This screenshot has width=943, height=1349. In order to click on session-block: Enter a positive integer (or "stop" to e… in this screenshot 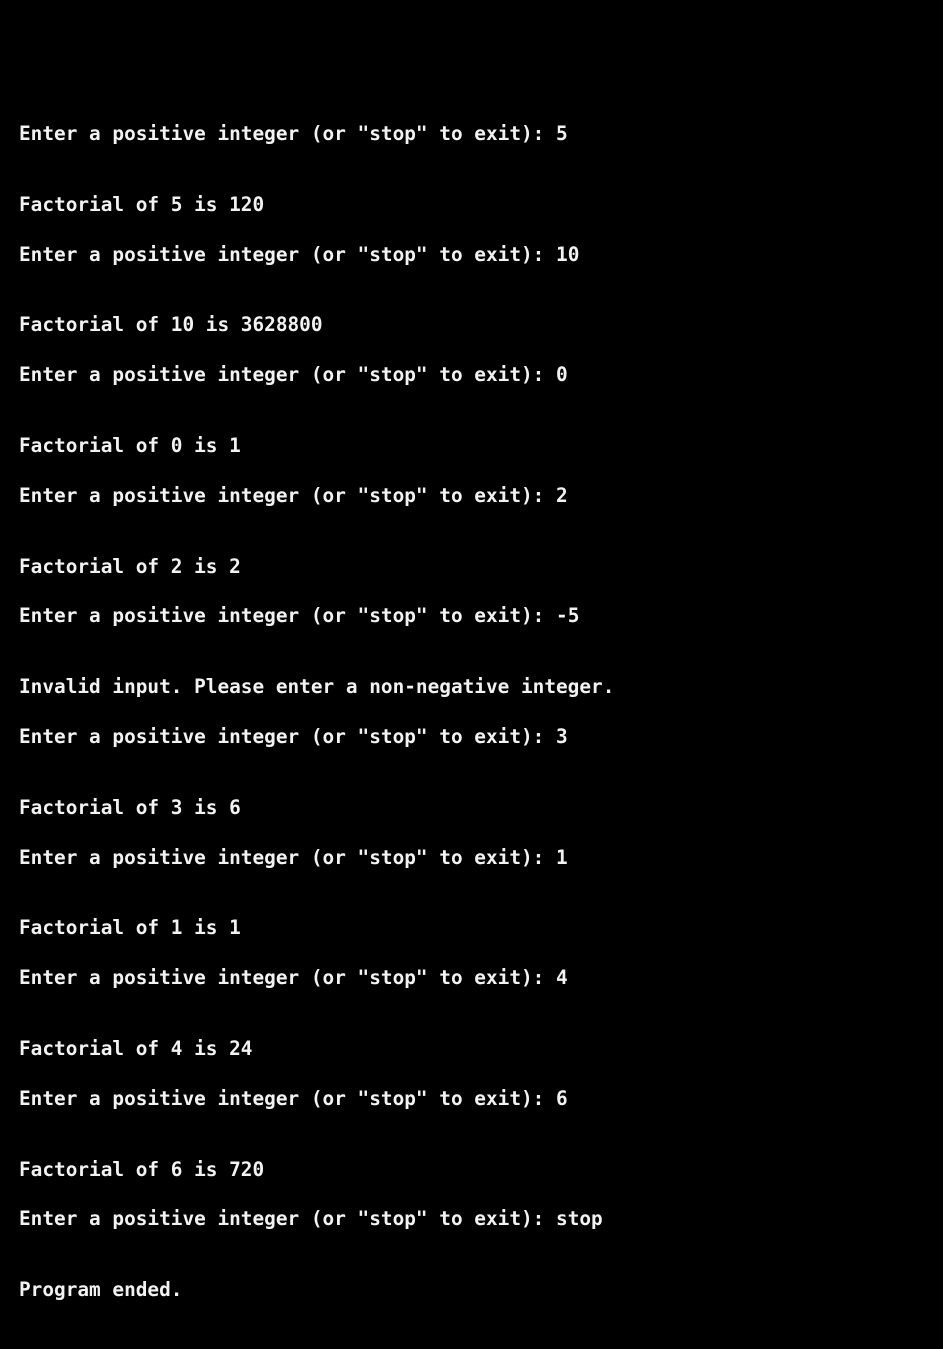, I will do `click(481, 146)`.